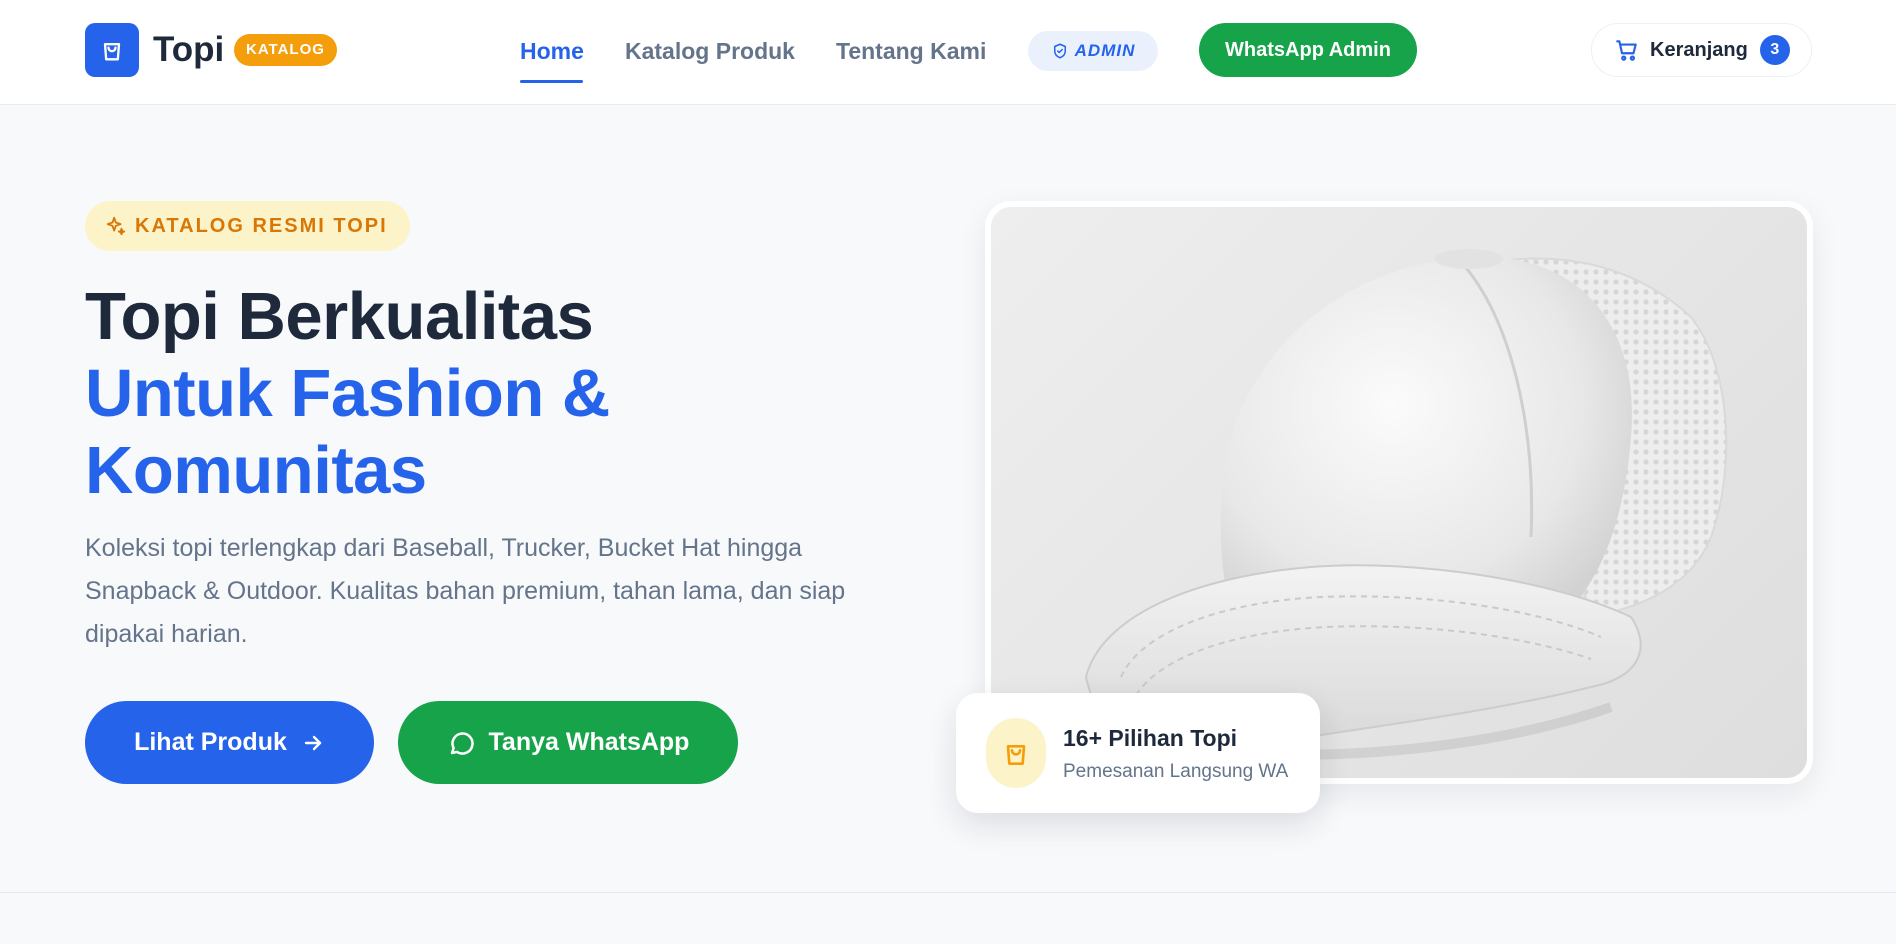 This screenshot has height=944, width=1896. Describe the element at coordinates (911, 51) in the screenshot. I see `nav-link-tentang-kami: Tentang Kami` at that location.